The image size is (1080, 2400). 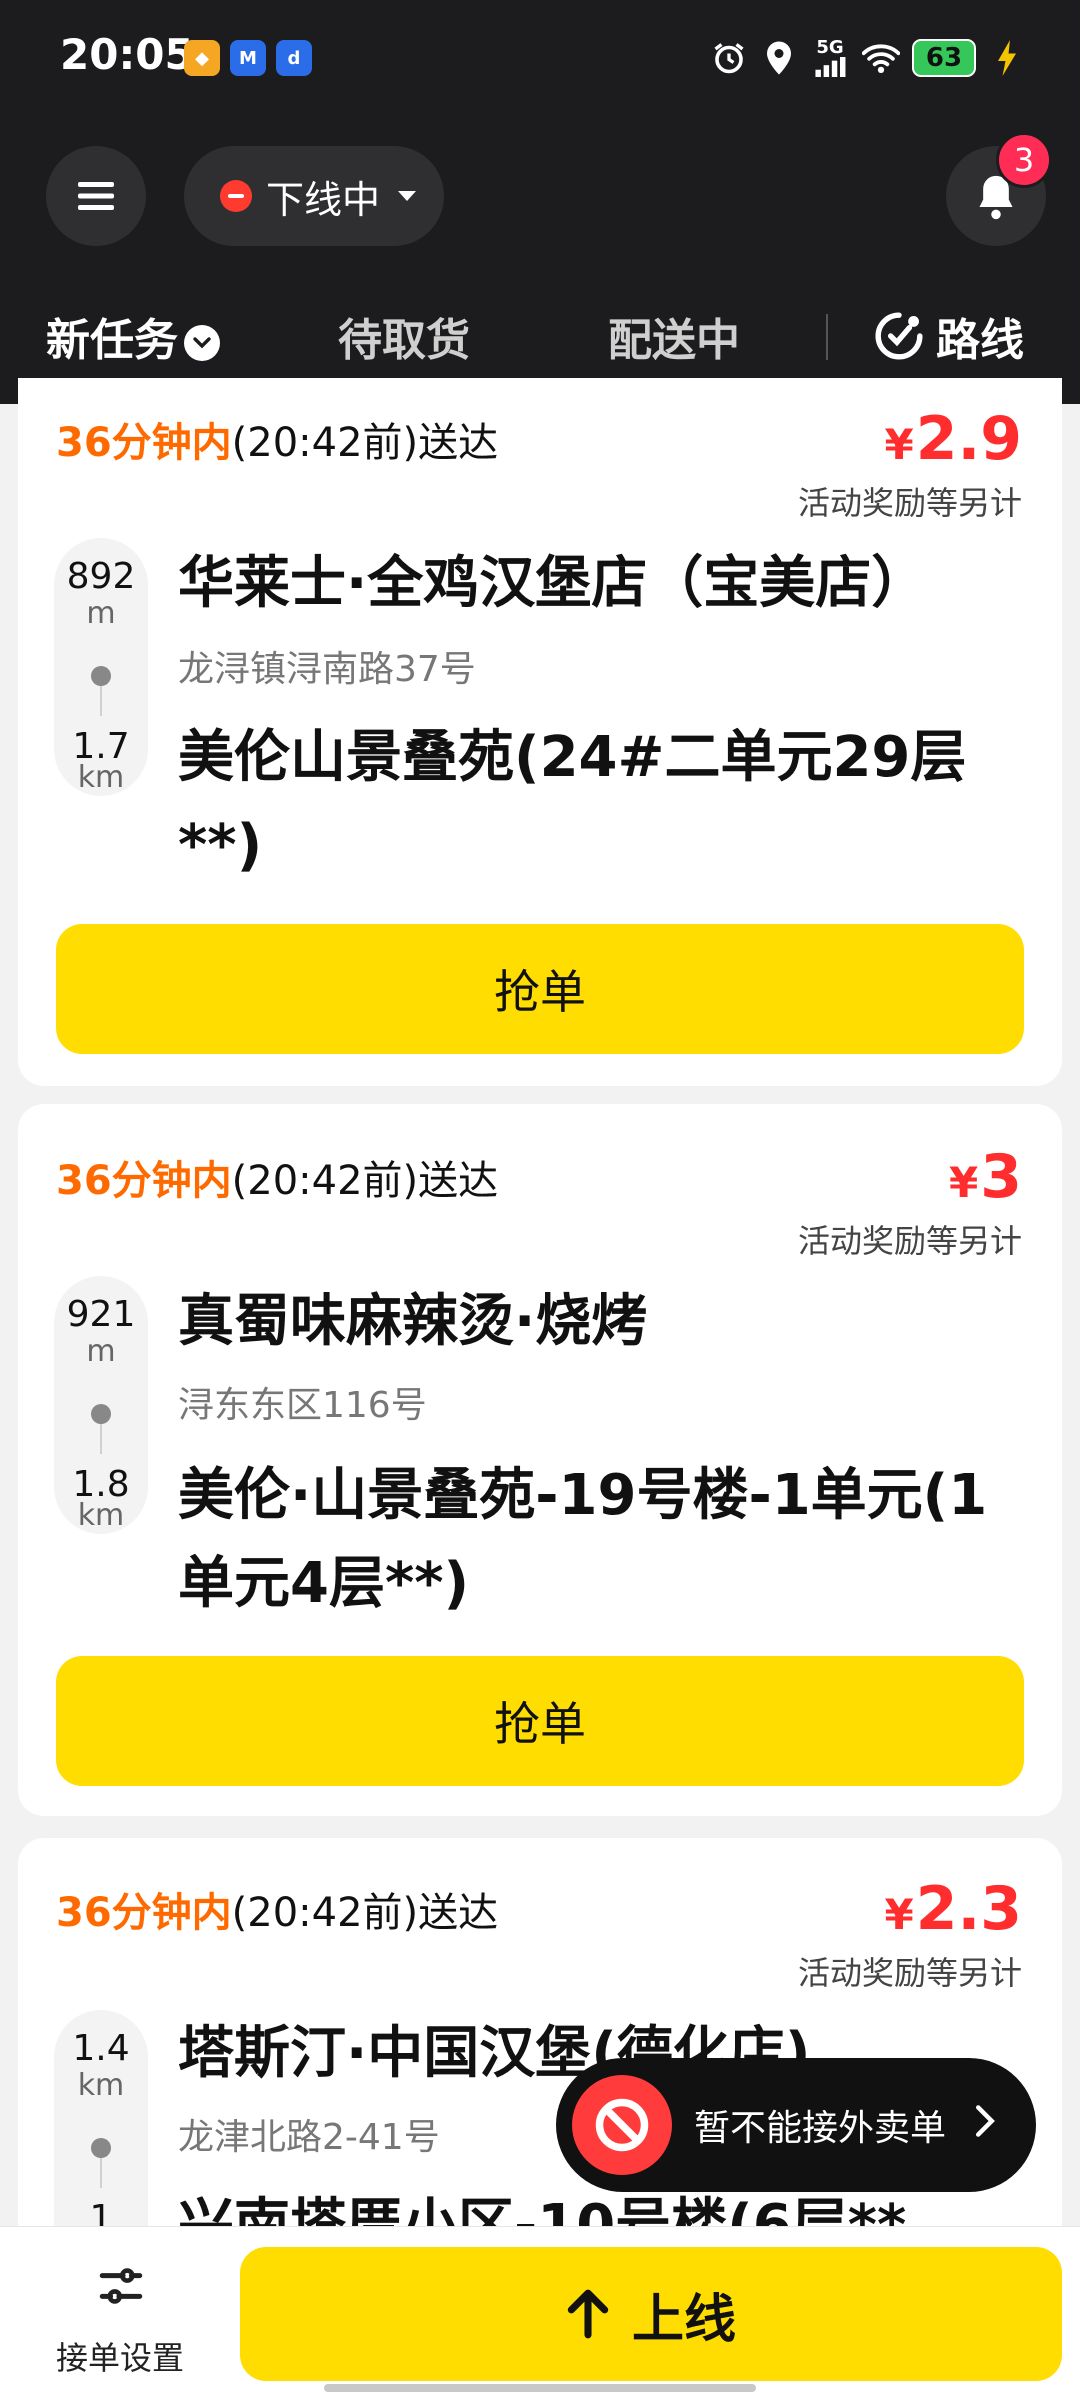 I want to click on notification-app-icon: ◆, so click(x=202, y=58).